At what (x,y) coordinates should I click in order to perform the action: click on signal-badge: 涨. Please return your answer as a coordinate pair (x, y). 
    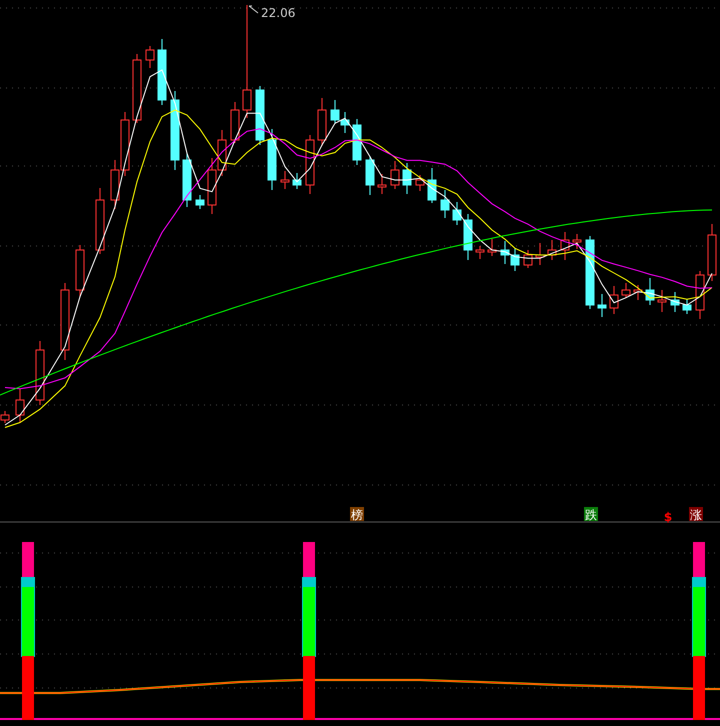
    Looking at the image, I should click on (696, 514).